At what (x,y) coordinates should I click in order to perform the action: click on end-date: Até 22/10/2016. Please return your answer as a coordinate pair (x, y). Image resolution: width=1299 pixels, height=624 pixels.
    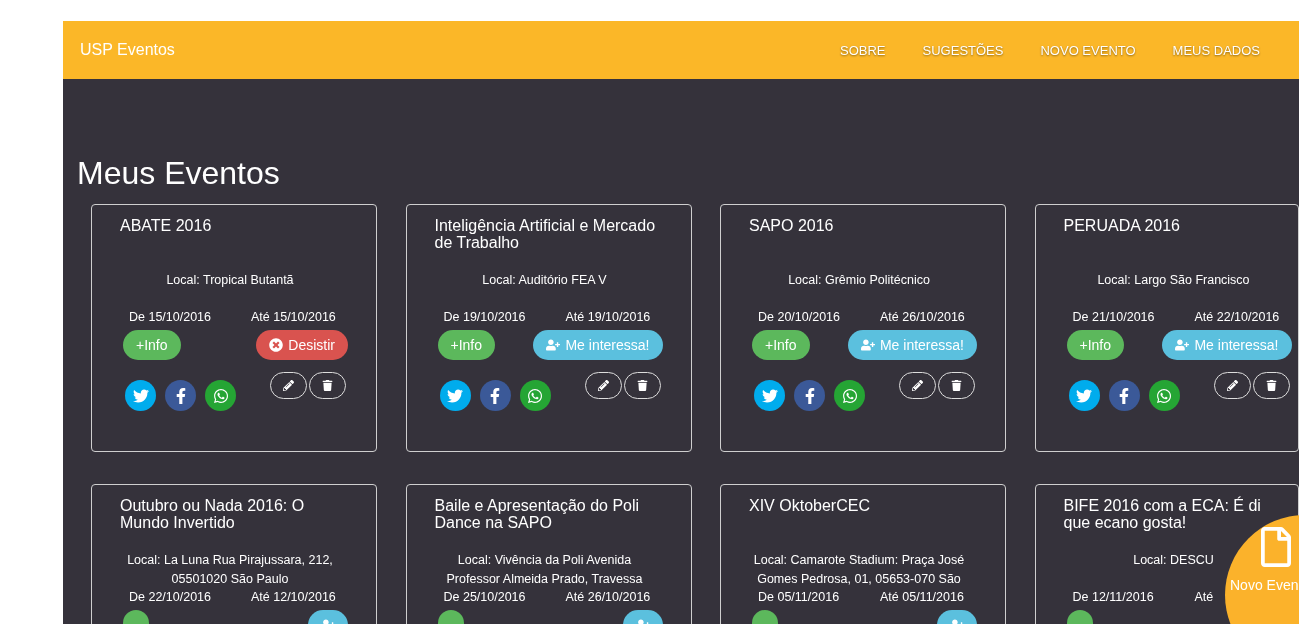
    Looking at the image, I should click on (1237, 317).